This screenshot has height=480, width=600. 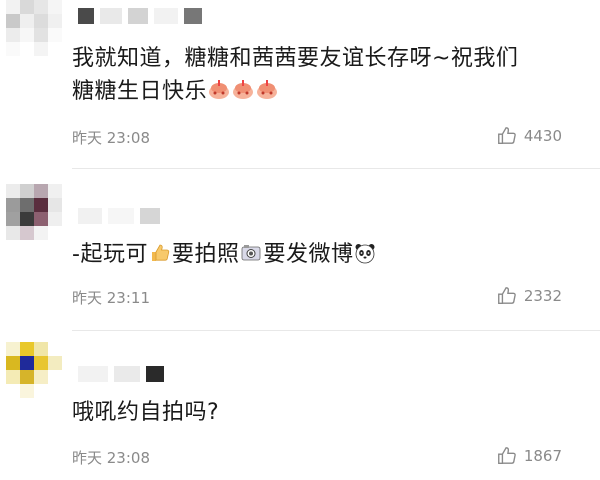 I want to click on comment-text: 哦吼约自拍吗?, so click(x=331, y=412).